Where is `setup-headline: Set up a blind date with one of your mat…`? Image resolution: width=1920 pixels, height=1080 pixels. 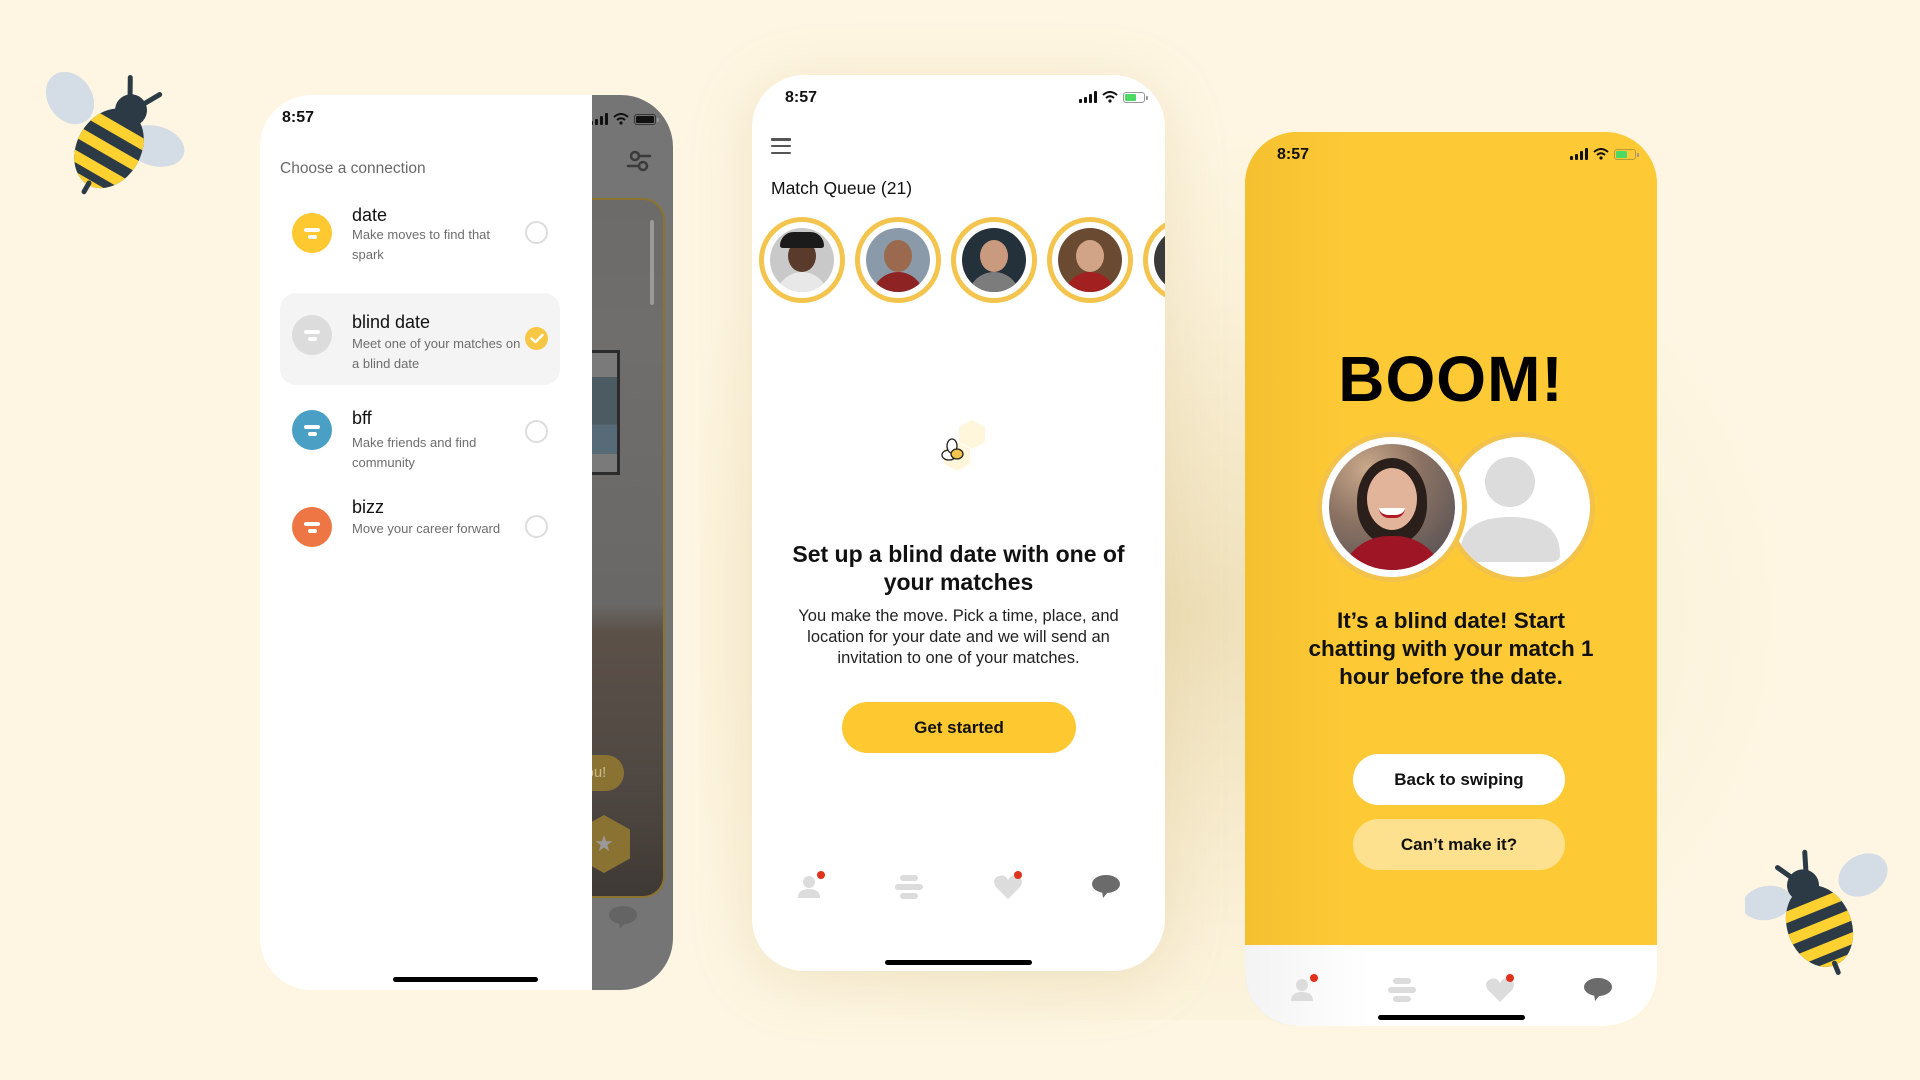
setup-headline: Set up a blind date with one of your mat… is located at coordinates (958, 568).